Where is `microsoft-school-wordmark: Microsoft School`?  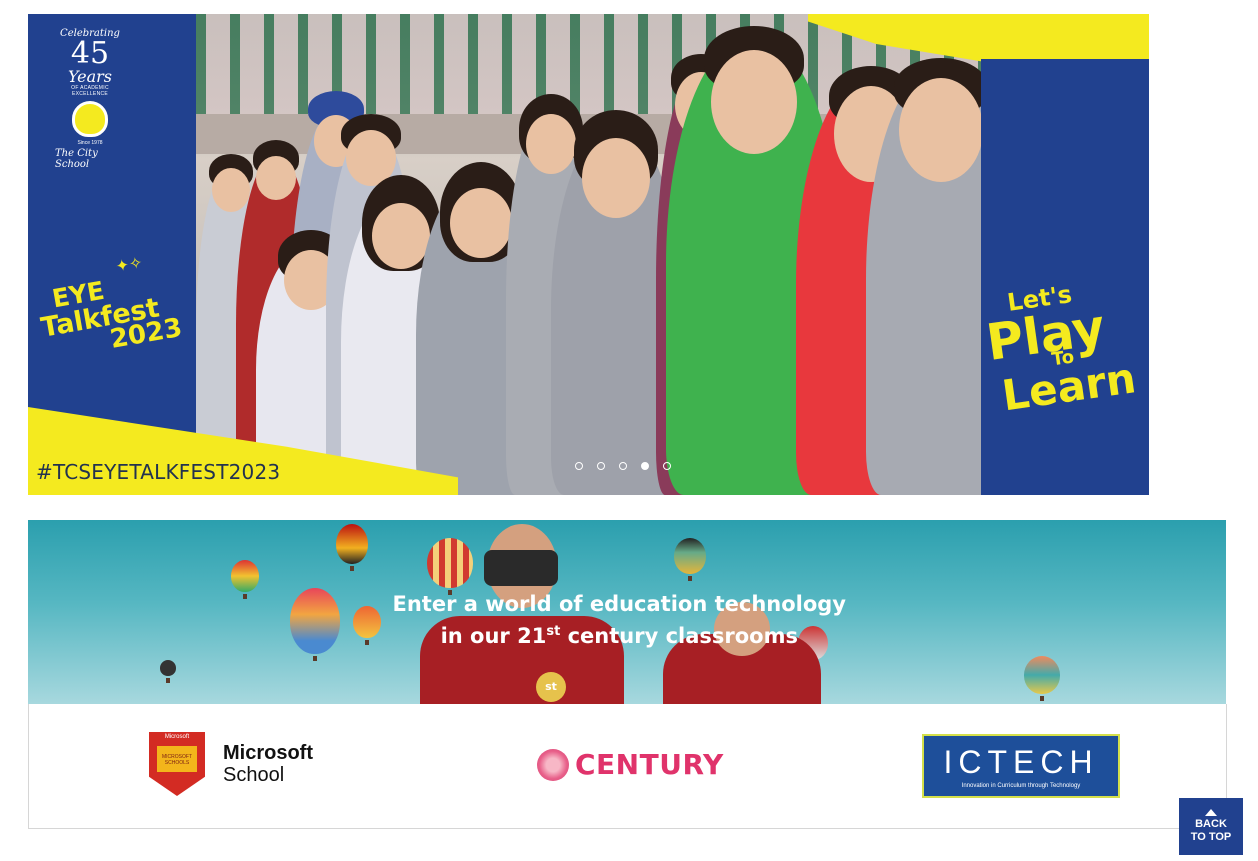
microsoft-school-wordmark: Microsoft School is located at coordinates (268, 764).